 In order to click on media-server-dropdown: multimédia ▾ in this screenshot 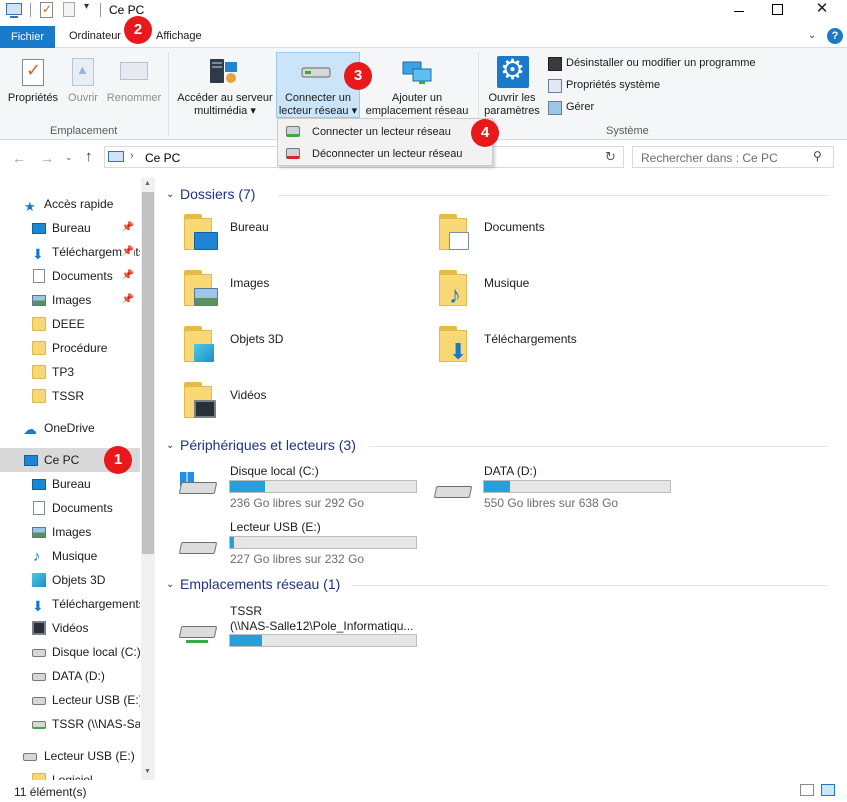, I will do `click(225, 111)`.